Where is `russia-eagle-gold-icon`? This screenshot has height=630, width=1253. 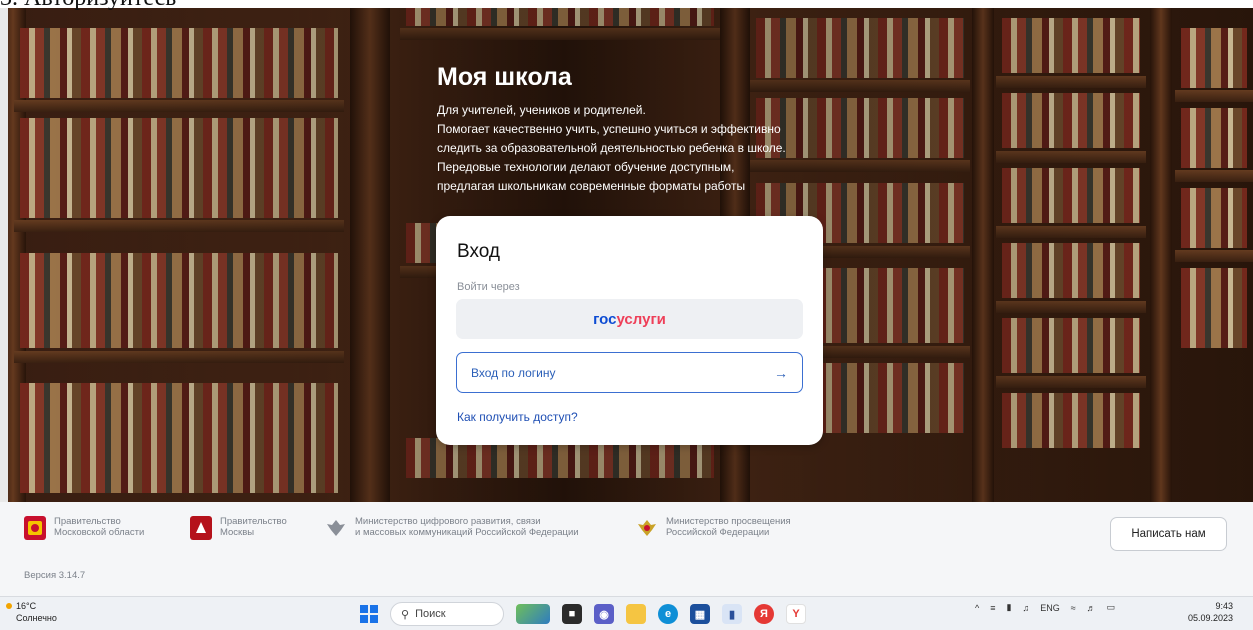
russia-eagle-gold-icon is located at coordinates (647, 528).